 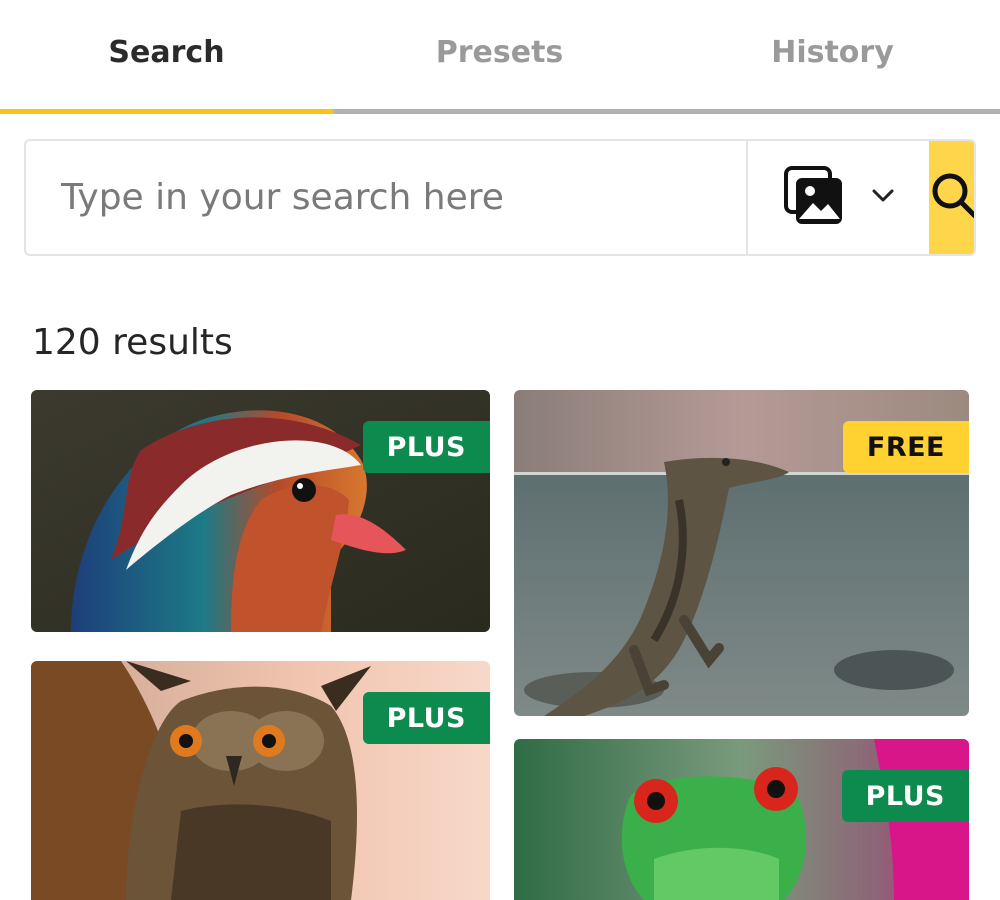 I want to click on result-card-owl: PLUS, so click(x=260, y=780).